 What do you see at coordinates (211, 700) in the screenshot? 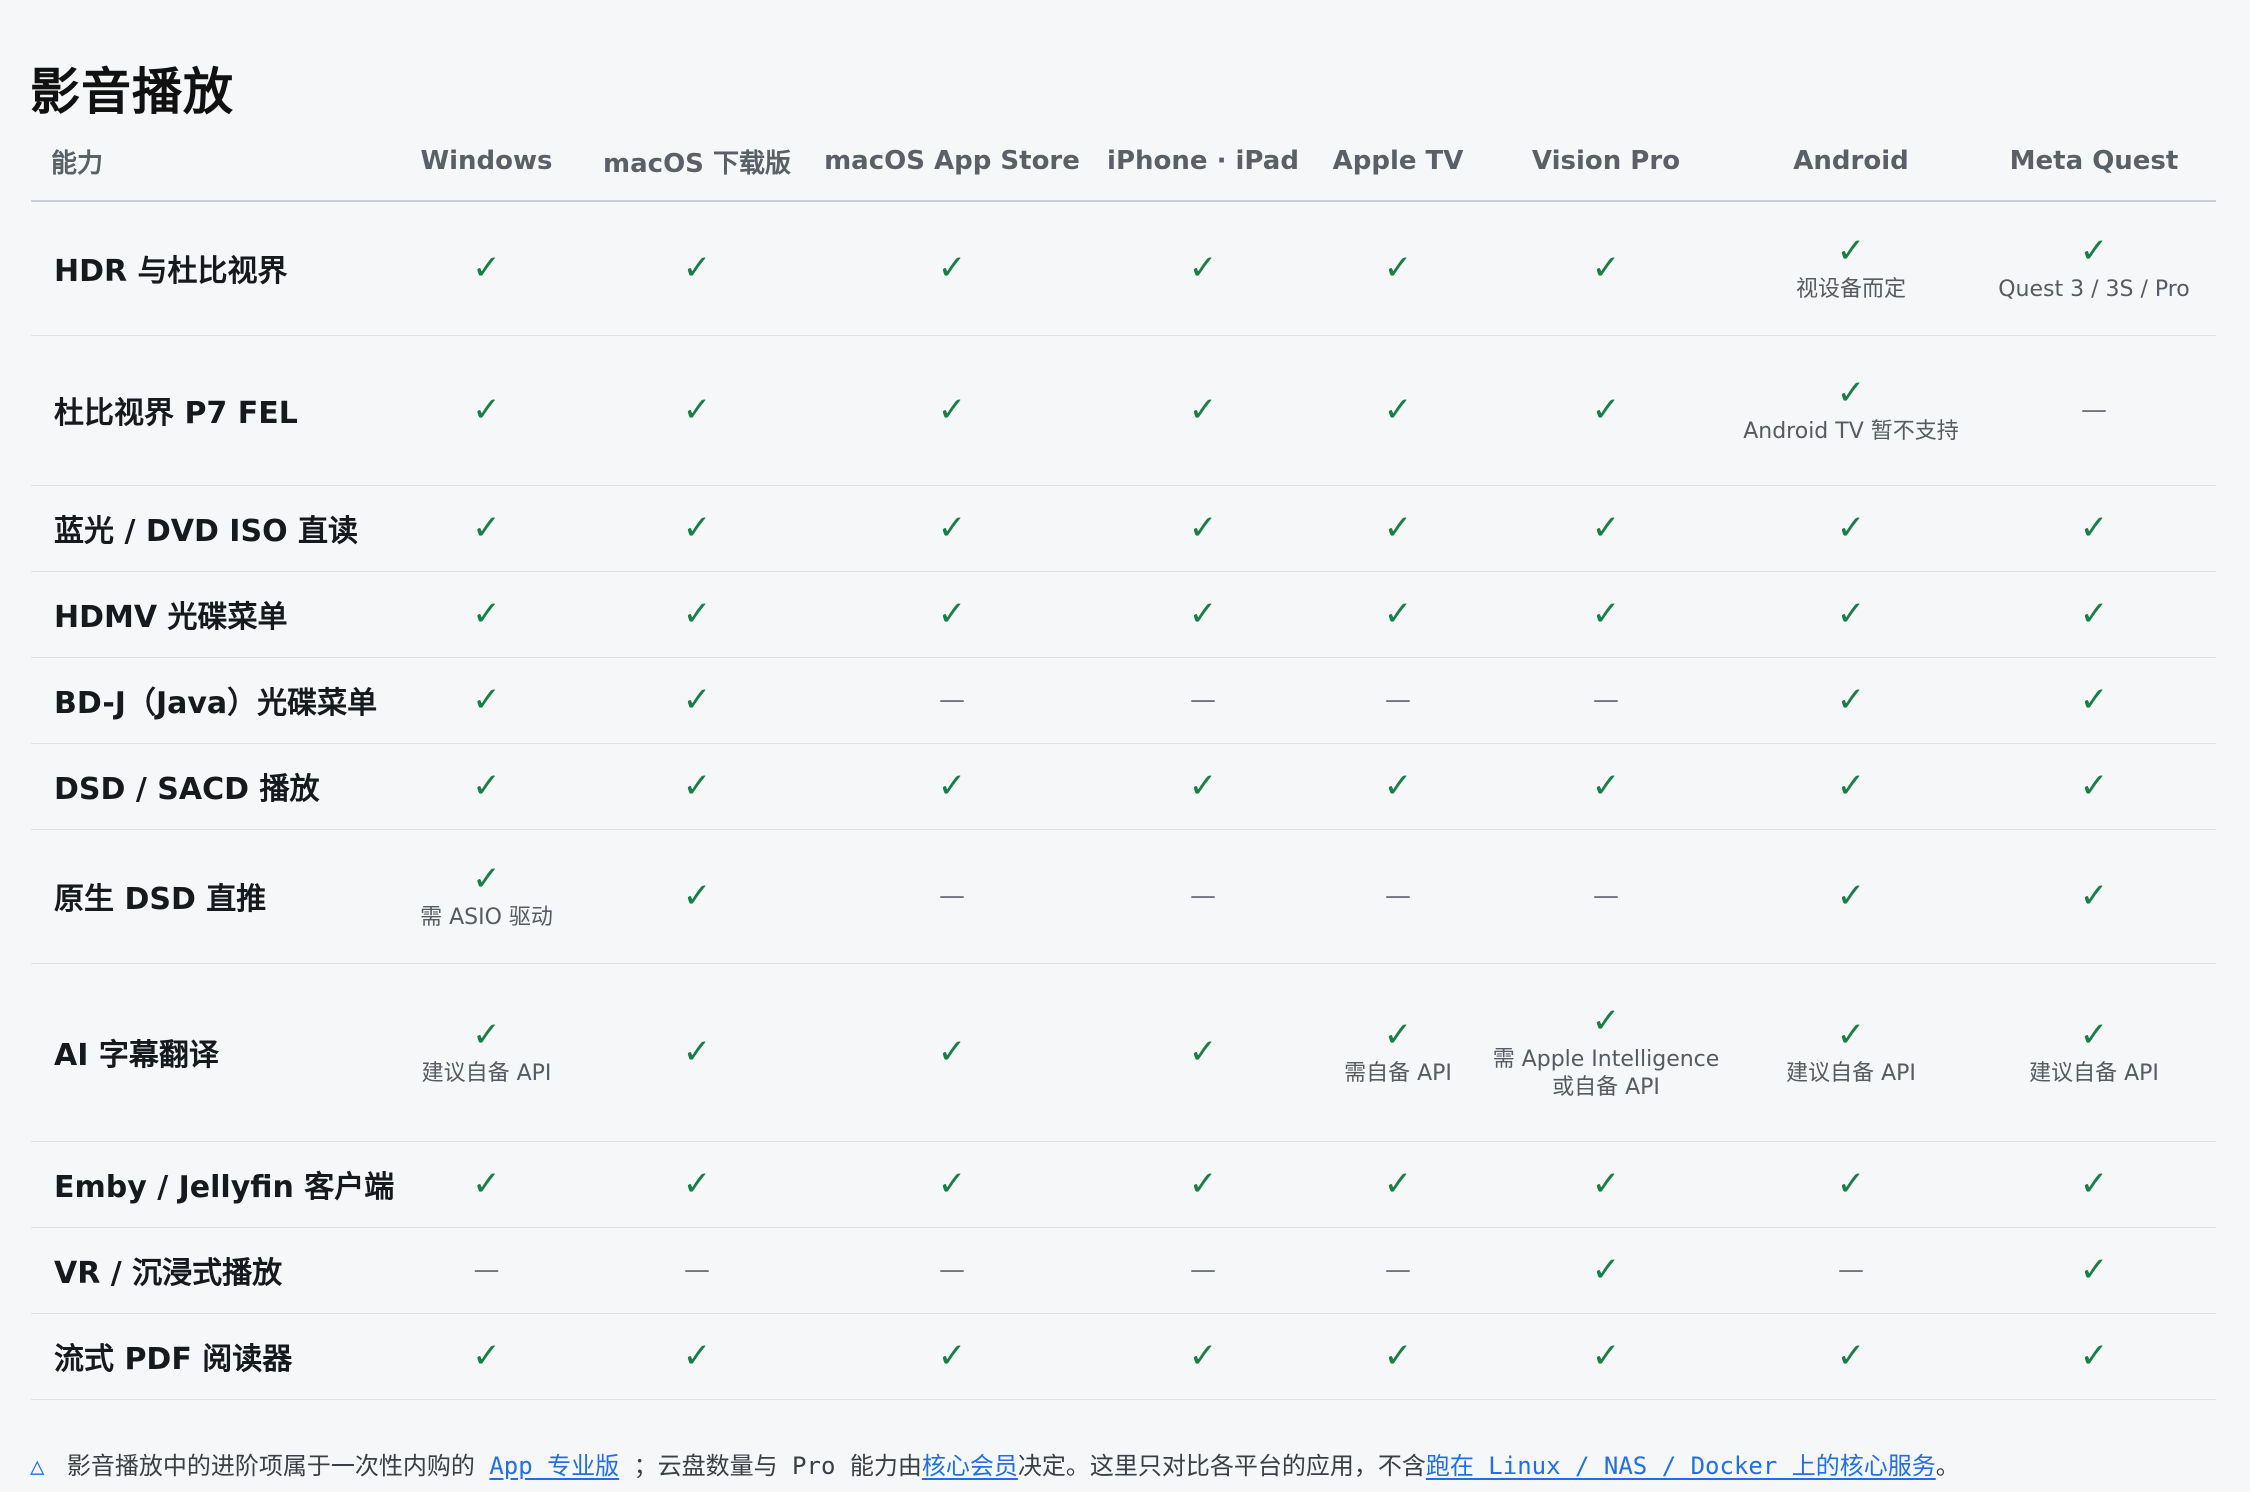
I see `capability-label: BD-J（Java）光碟菜单` at bounding box center [211, 700].